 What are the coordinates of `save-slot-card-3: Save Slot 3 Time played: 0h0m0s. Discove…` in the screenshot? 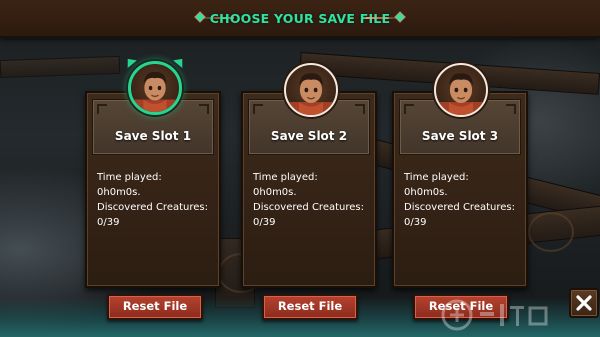 It's located at (460, 189).